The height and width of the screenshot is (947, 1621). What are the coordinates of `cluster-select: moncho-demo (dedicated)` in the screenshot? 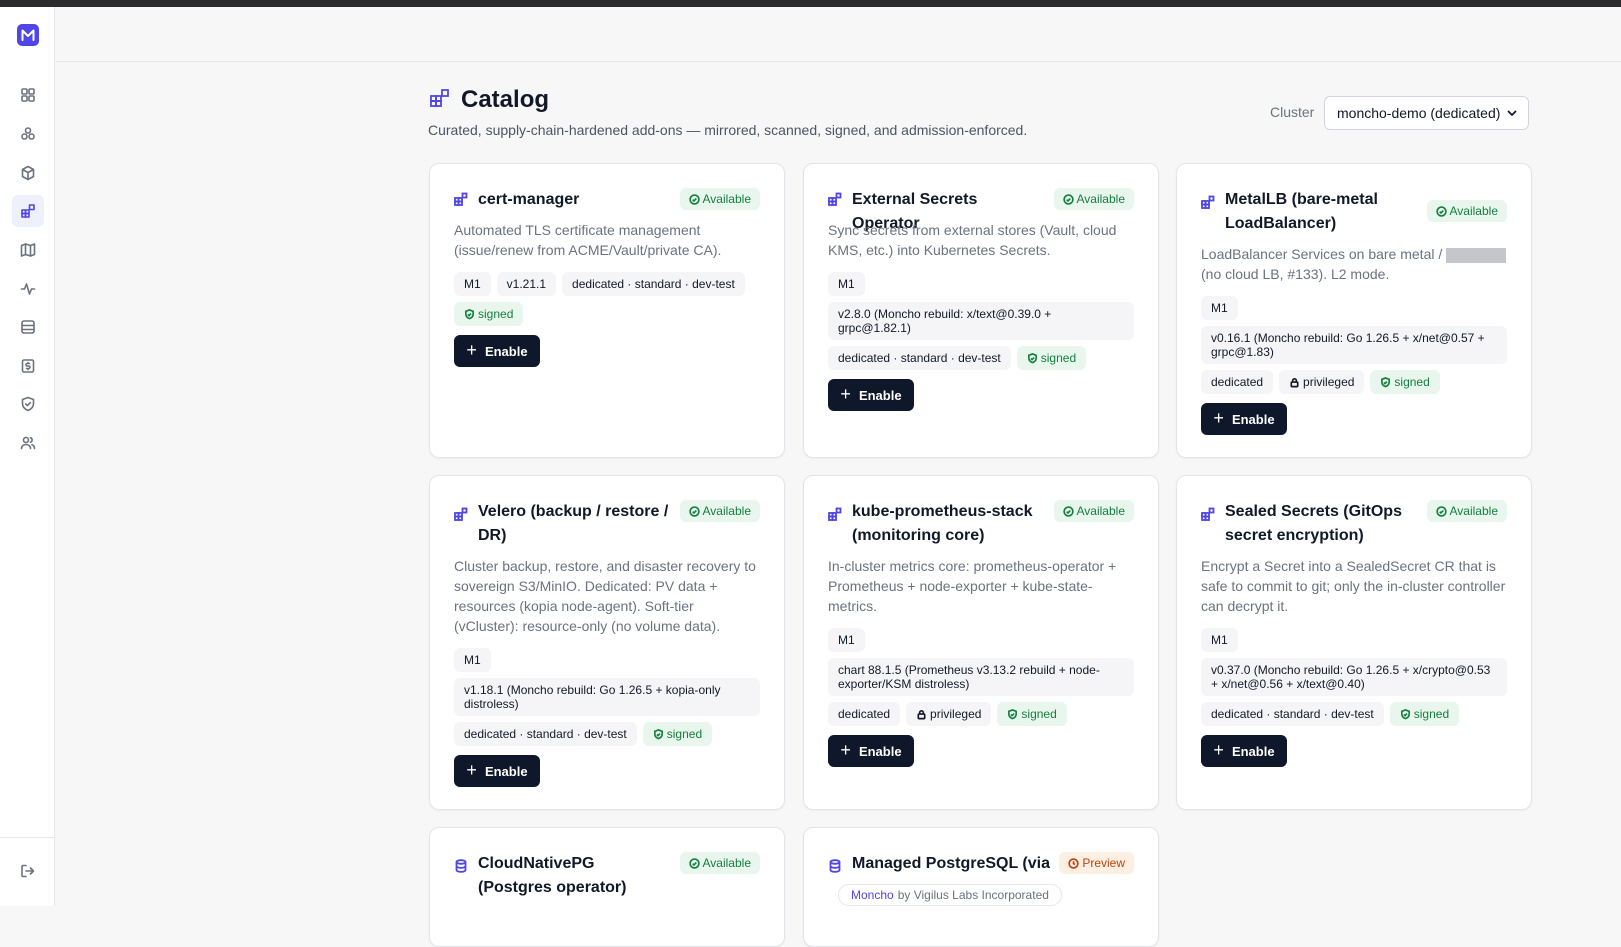 It's located at (1426, 113).